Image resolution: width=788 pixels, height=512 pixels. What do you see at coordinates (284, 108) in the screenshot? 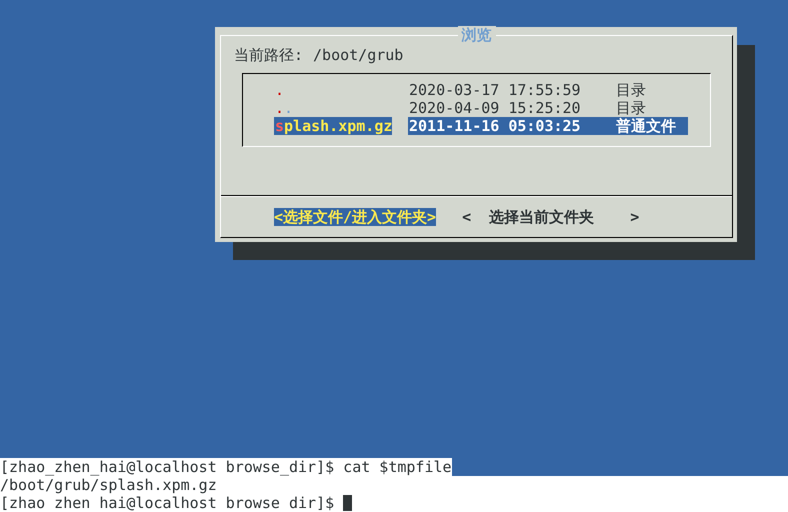
I see `file-name: ..` at bounding box center [284, 108].